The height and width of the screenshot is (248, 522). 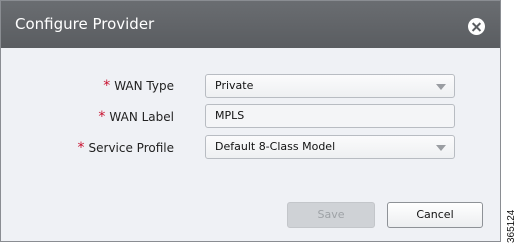 I want to click on figure-number: 365124, so click(x=511, y=226).